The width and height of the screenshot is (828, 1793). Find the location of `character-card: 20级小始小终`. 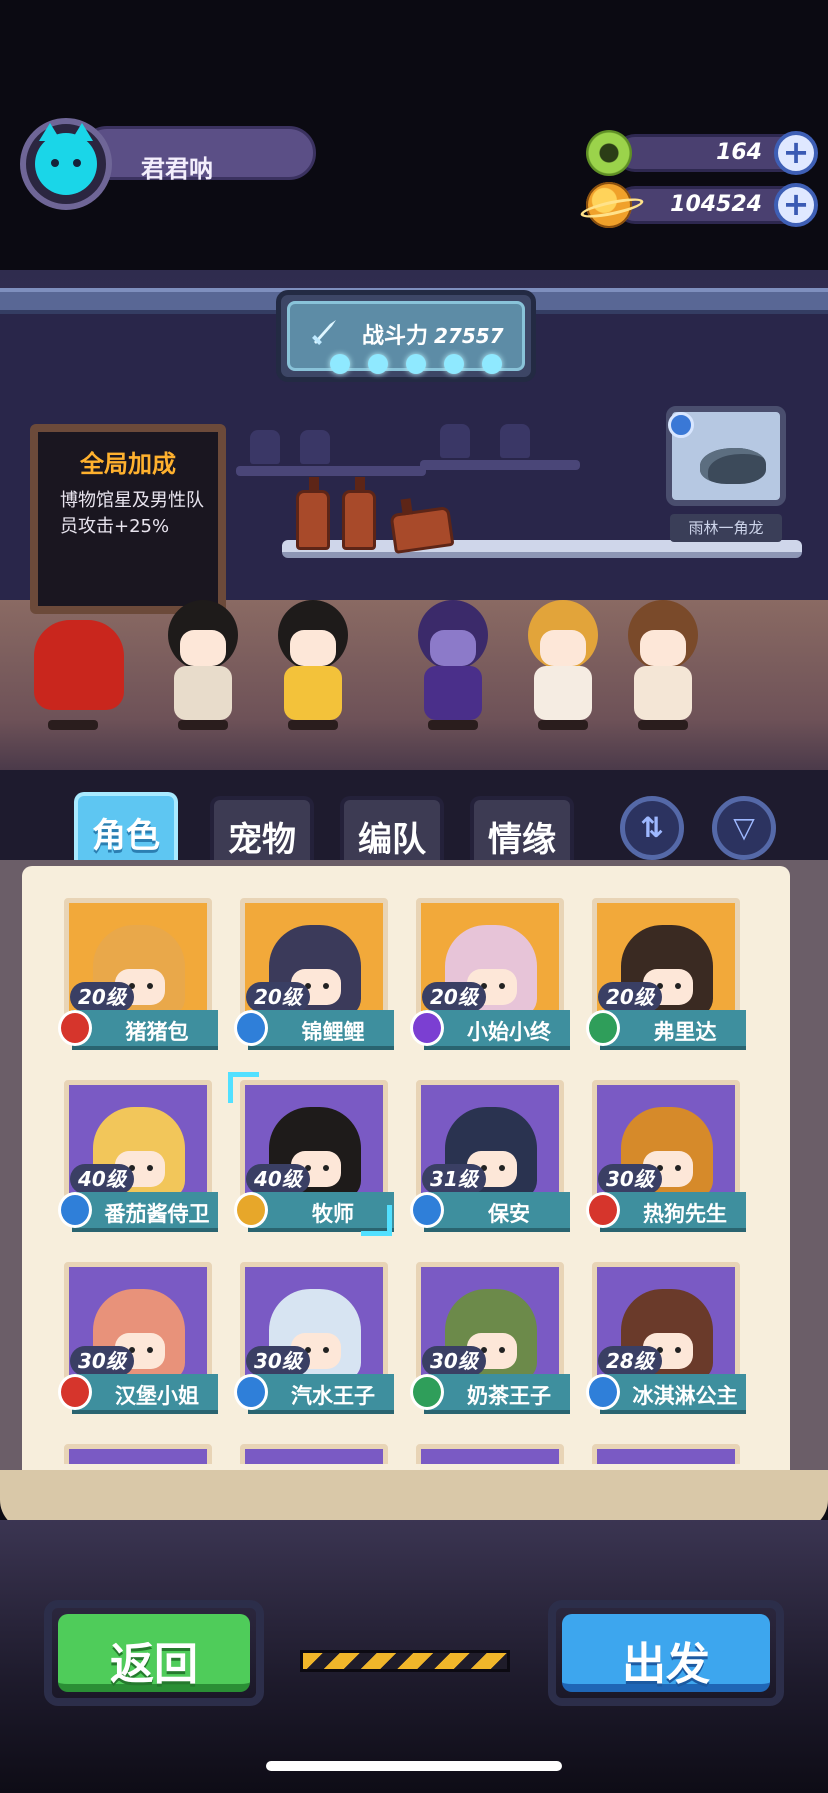

character-card: 20级小始小终 is located at coordinates (484, 977).